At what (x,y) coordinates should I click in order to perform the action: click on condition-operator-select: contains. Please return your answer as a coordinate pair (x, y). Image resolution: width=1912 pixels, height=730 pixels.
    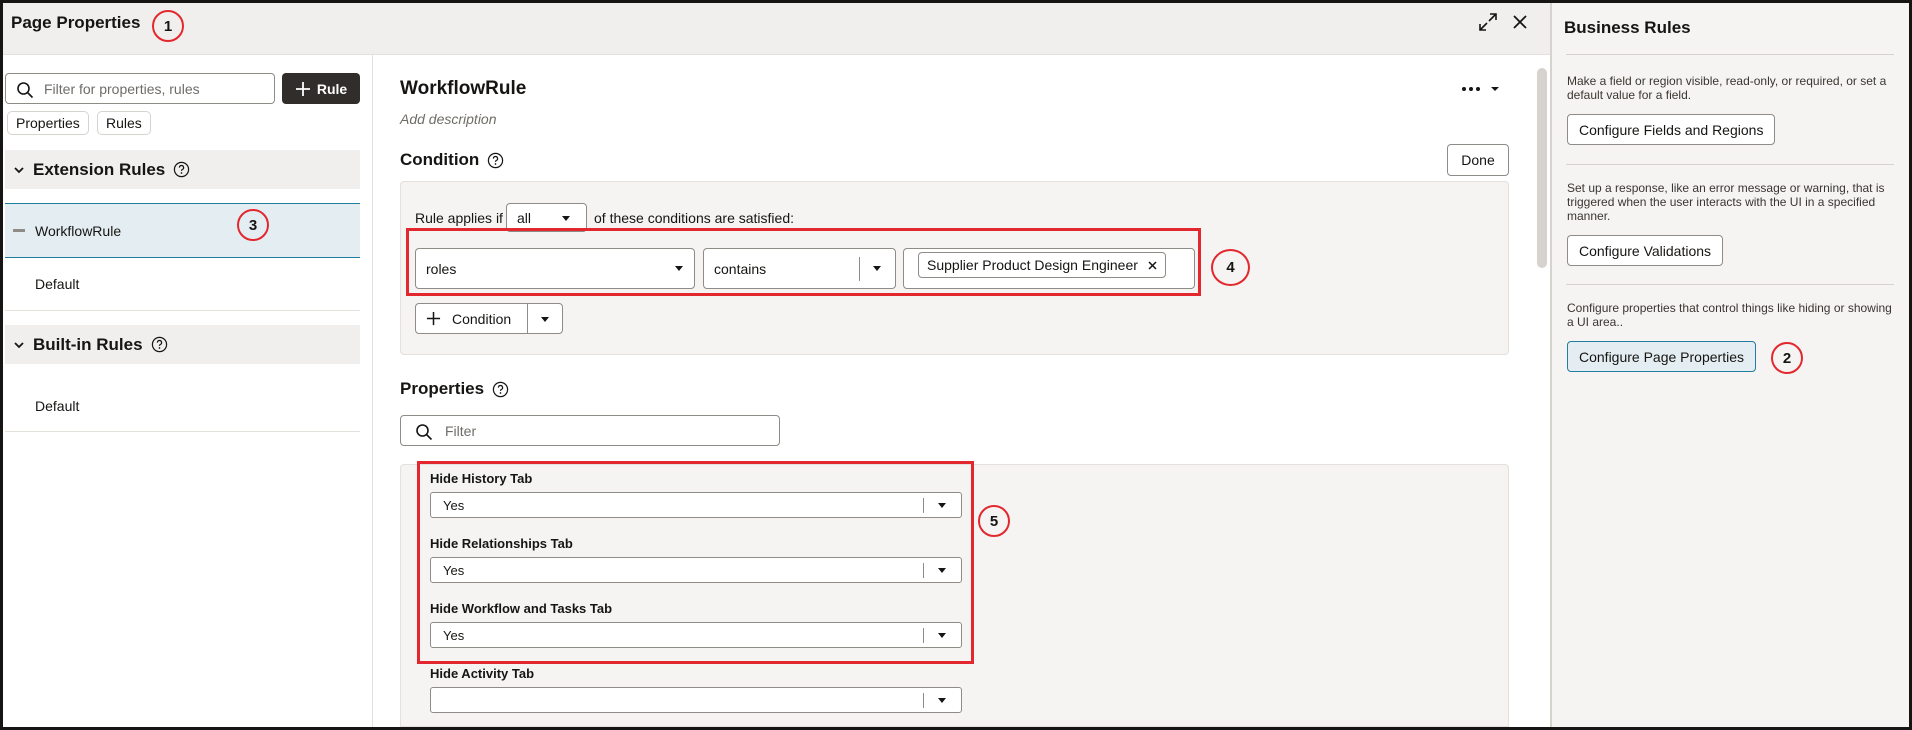
    Looking at the image, I should click on (799, 268).